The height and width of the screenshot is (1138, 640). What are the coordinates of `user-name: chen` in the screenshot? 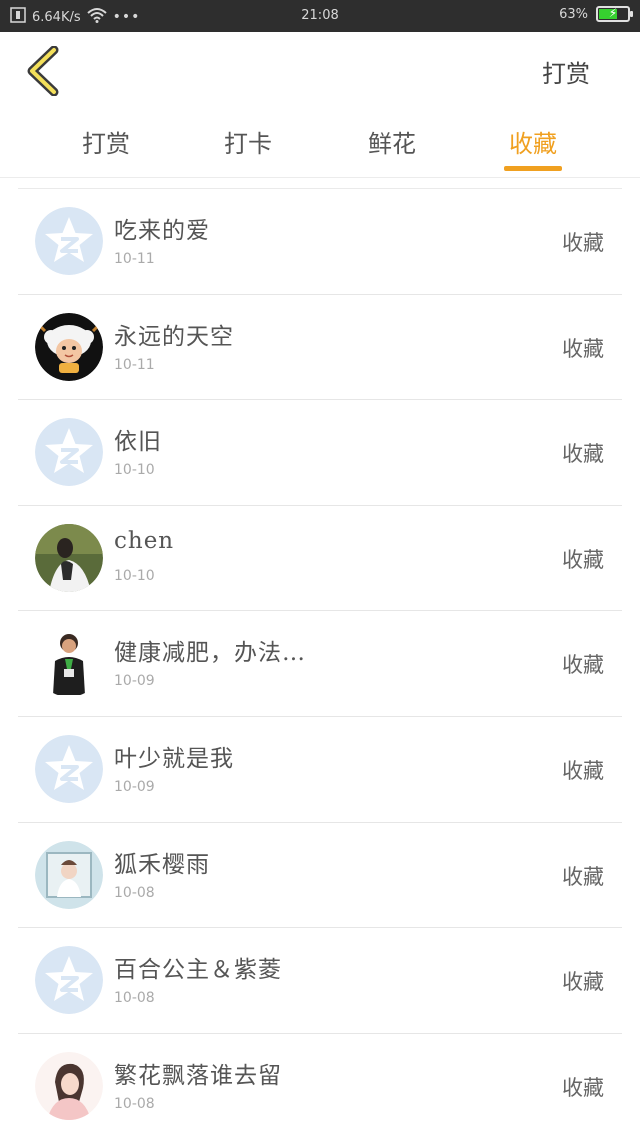 It's located at (144, 540).